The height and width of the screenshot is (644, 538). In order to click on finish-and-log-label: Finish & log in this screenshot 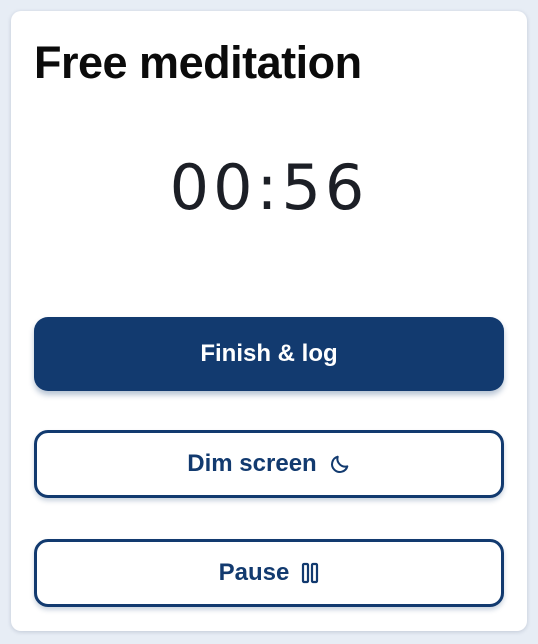, I will do `click(269, 353)`.